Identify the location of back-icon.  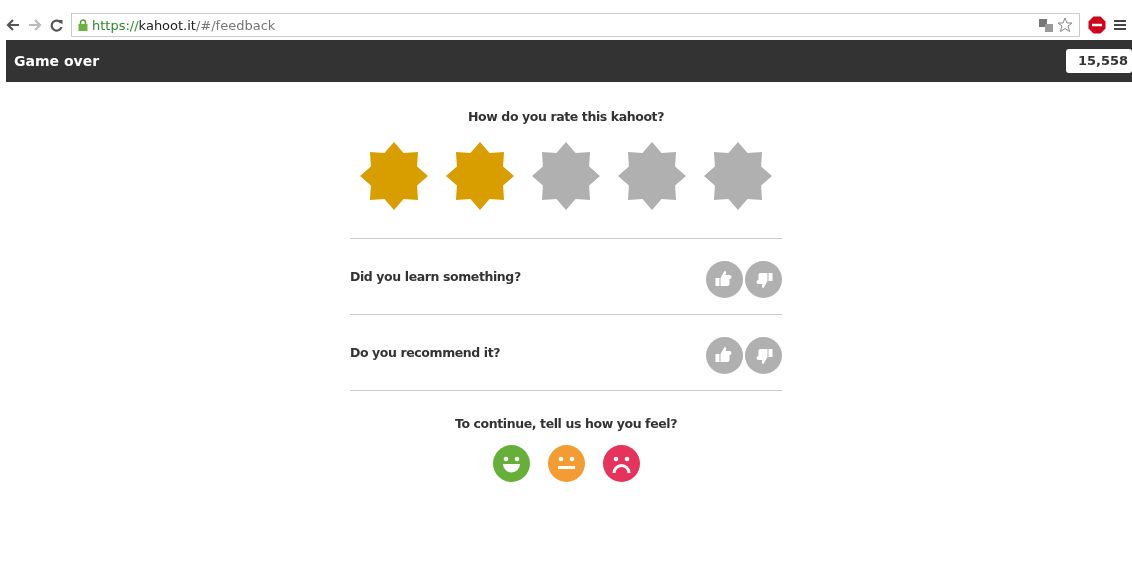
(13, 25).